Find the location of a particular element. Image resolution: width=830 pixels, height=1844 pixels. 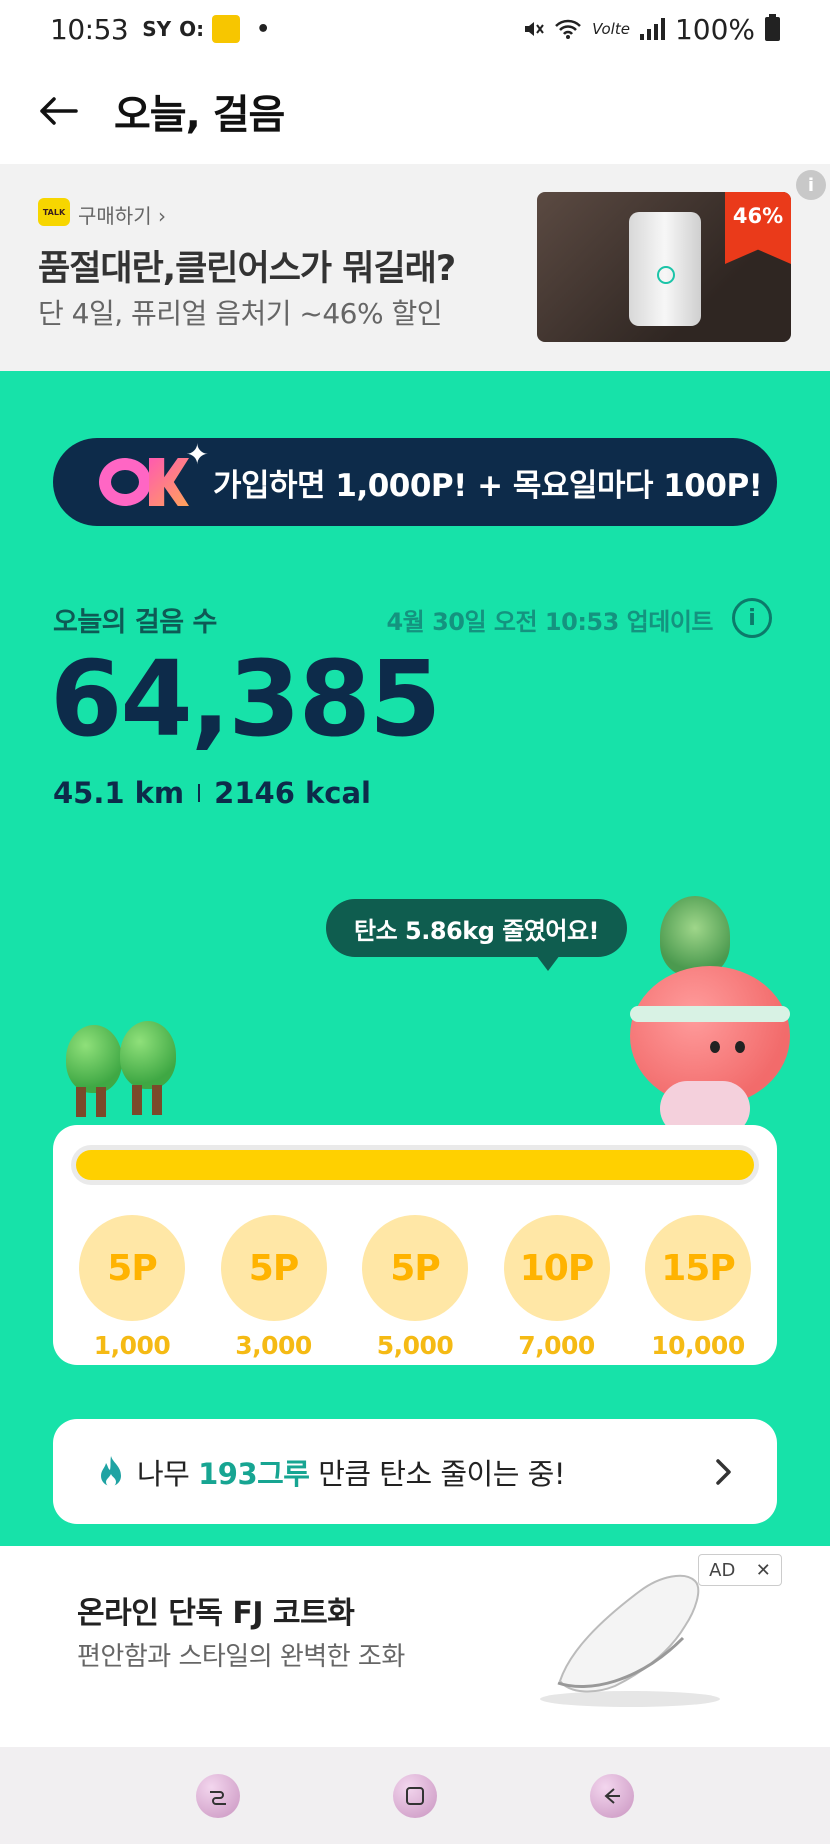

milestone-steps: 3,000 is located at coordinates (273, 1345).